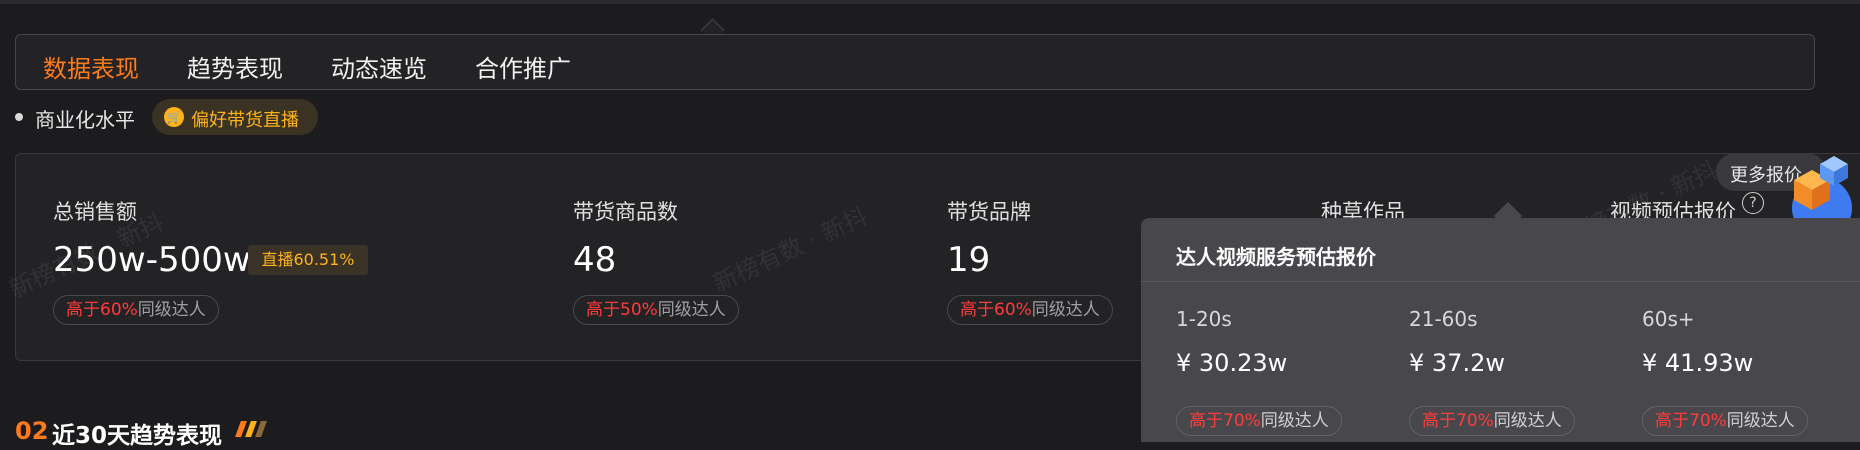 Image resolution: width=1860 pixels, height=450 pixels. I want to click on section-title: 近30天趋势表现, so click(137, 436).